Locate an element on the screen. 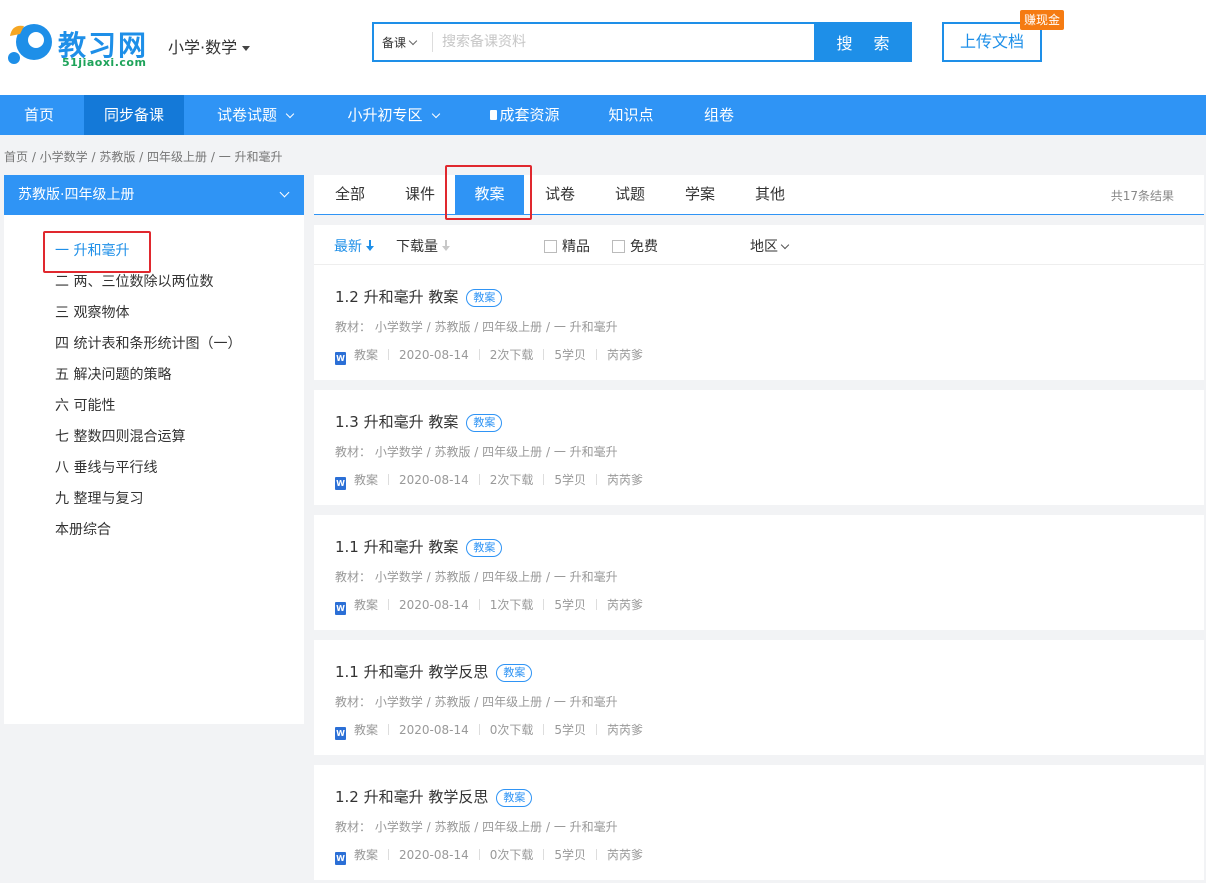 This screenshot has width=1206, height=883. result-title-row: 1.2 升和毫升 教案 教案 is located at coordinates (419, 296).